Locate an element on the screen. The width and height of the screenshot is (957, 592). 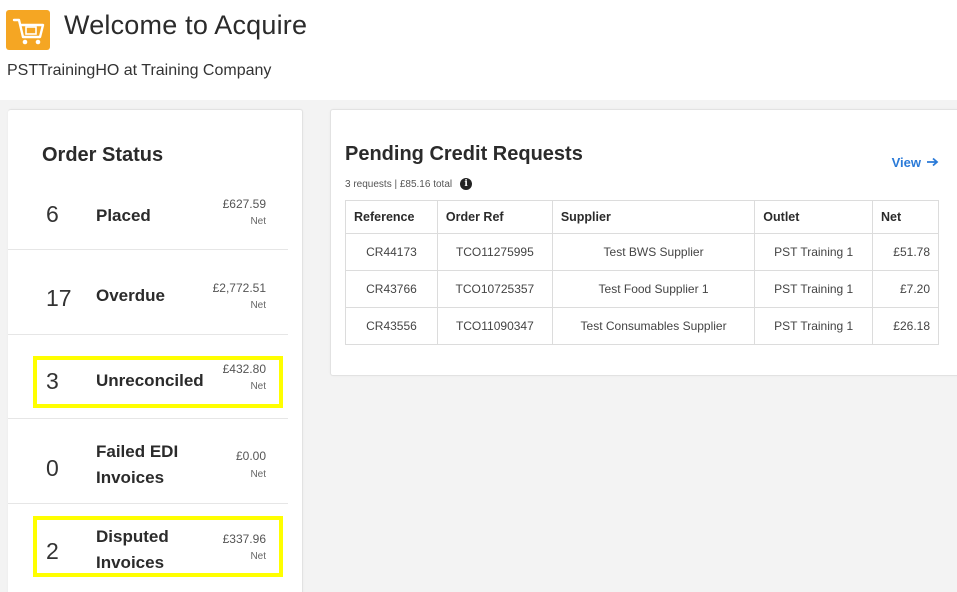
view-link-label: View is located at coordinates (906, 162).